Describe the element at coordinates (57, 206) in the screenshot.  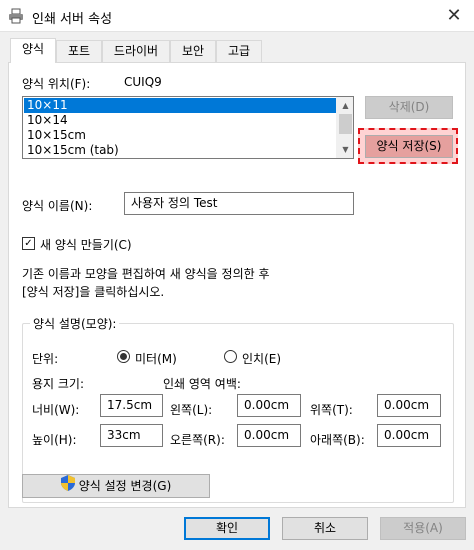
I see `form-name-label: 양식 이름(N):` at that location.